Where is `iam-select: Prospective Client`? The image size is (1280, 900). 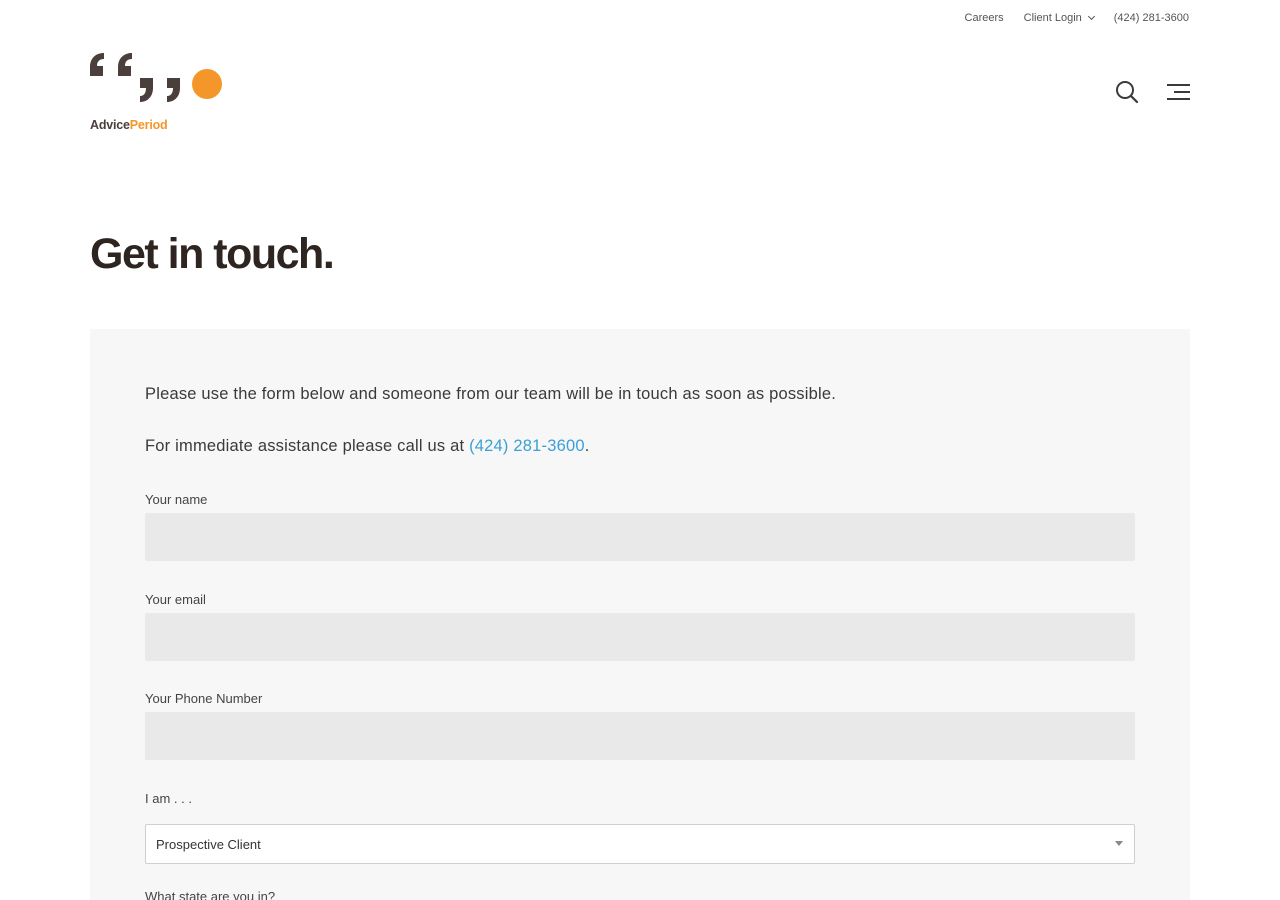 iam-select: Prospective Client is located at coordinates (640, 844).